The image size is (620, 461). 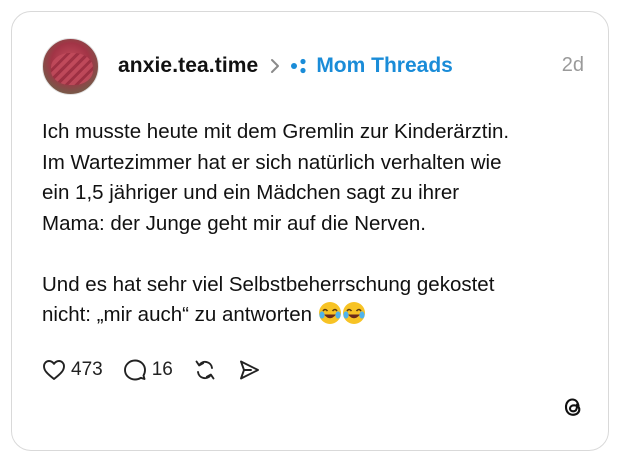 I want to click on reply-count: 16, so click(x=162, y=369).